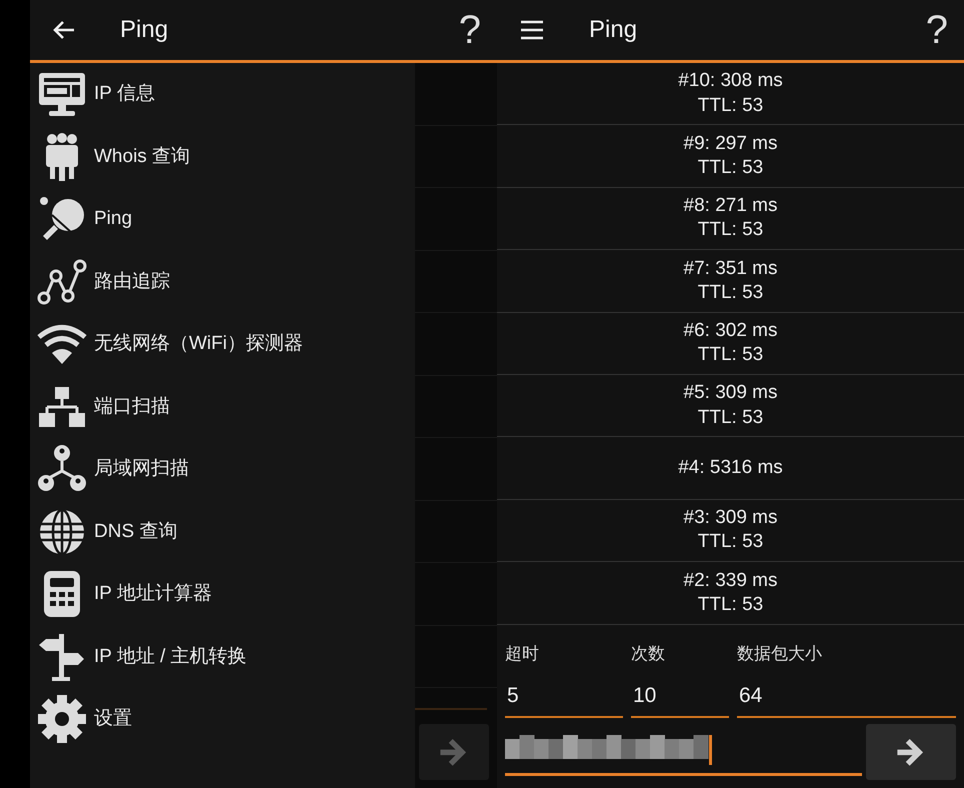 The image size is (964, 788). Describe the element at coordinates (731, 268) in the screenshot. I see `result-text: #7: 351 ms` at that location.